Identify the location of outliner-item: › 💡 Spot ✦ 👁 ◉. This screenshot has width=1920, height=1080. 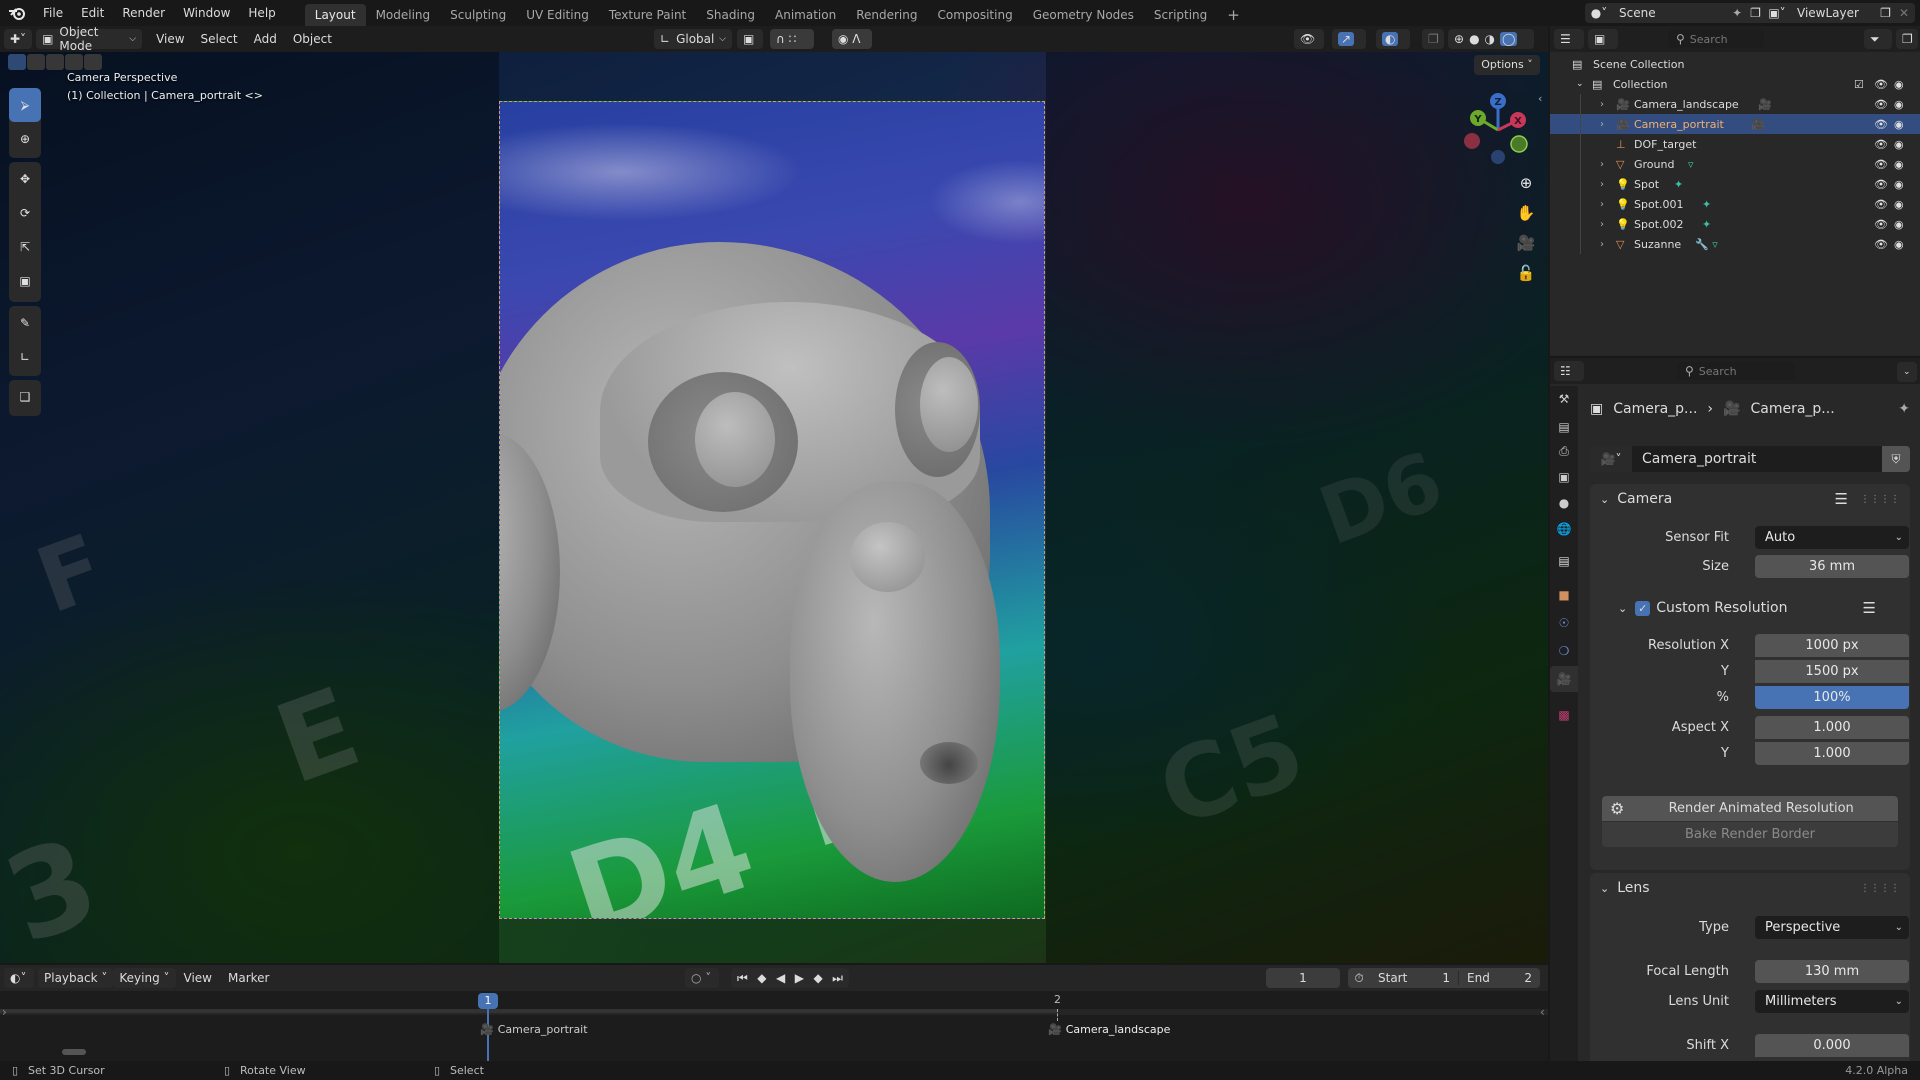
(1735, 184).